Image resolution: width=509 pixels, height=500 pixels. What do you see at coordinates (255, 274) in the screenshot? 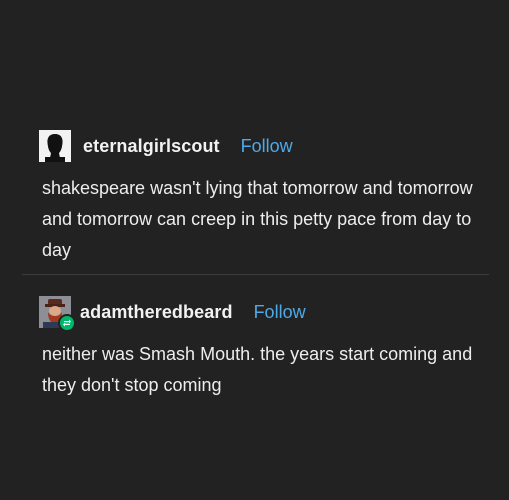
I see `divider` at bounding box center [255, 274].